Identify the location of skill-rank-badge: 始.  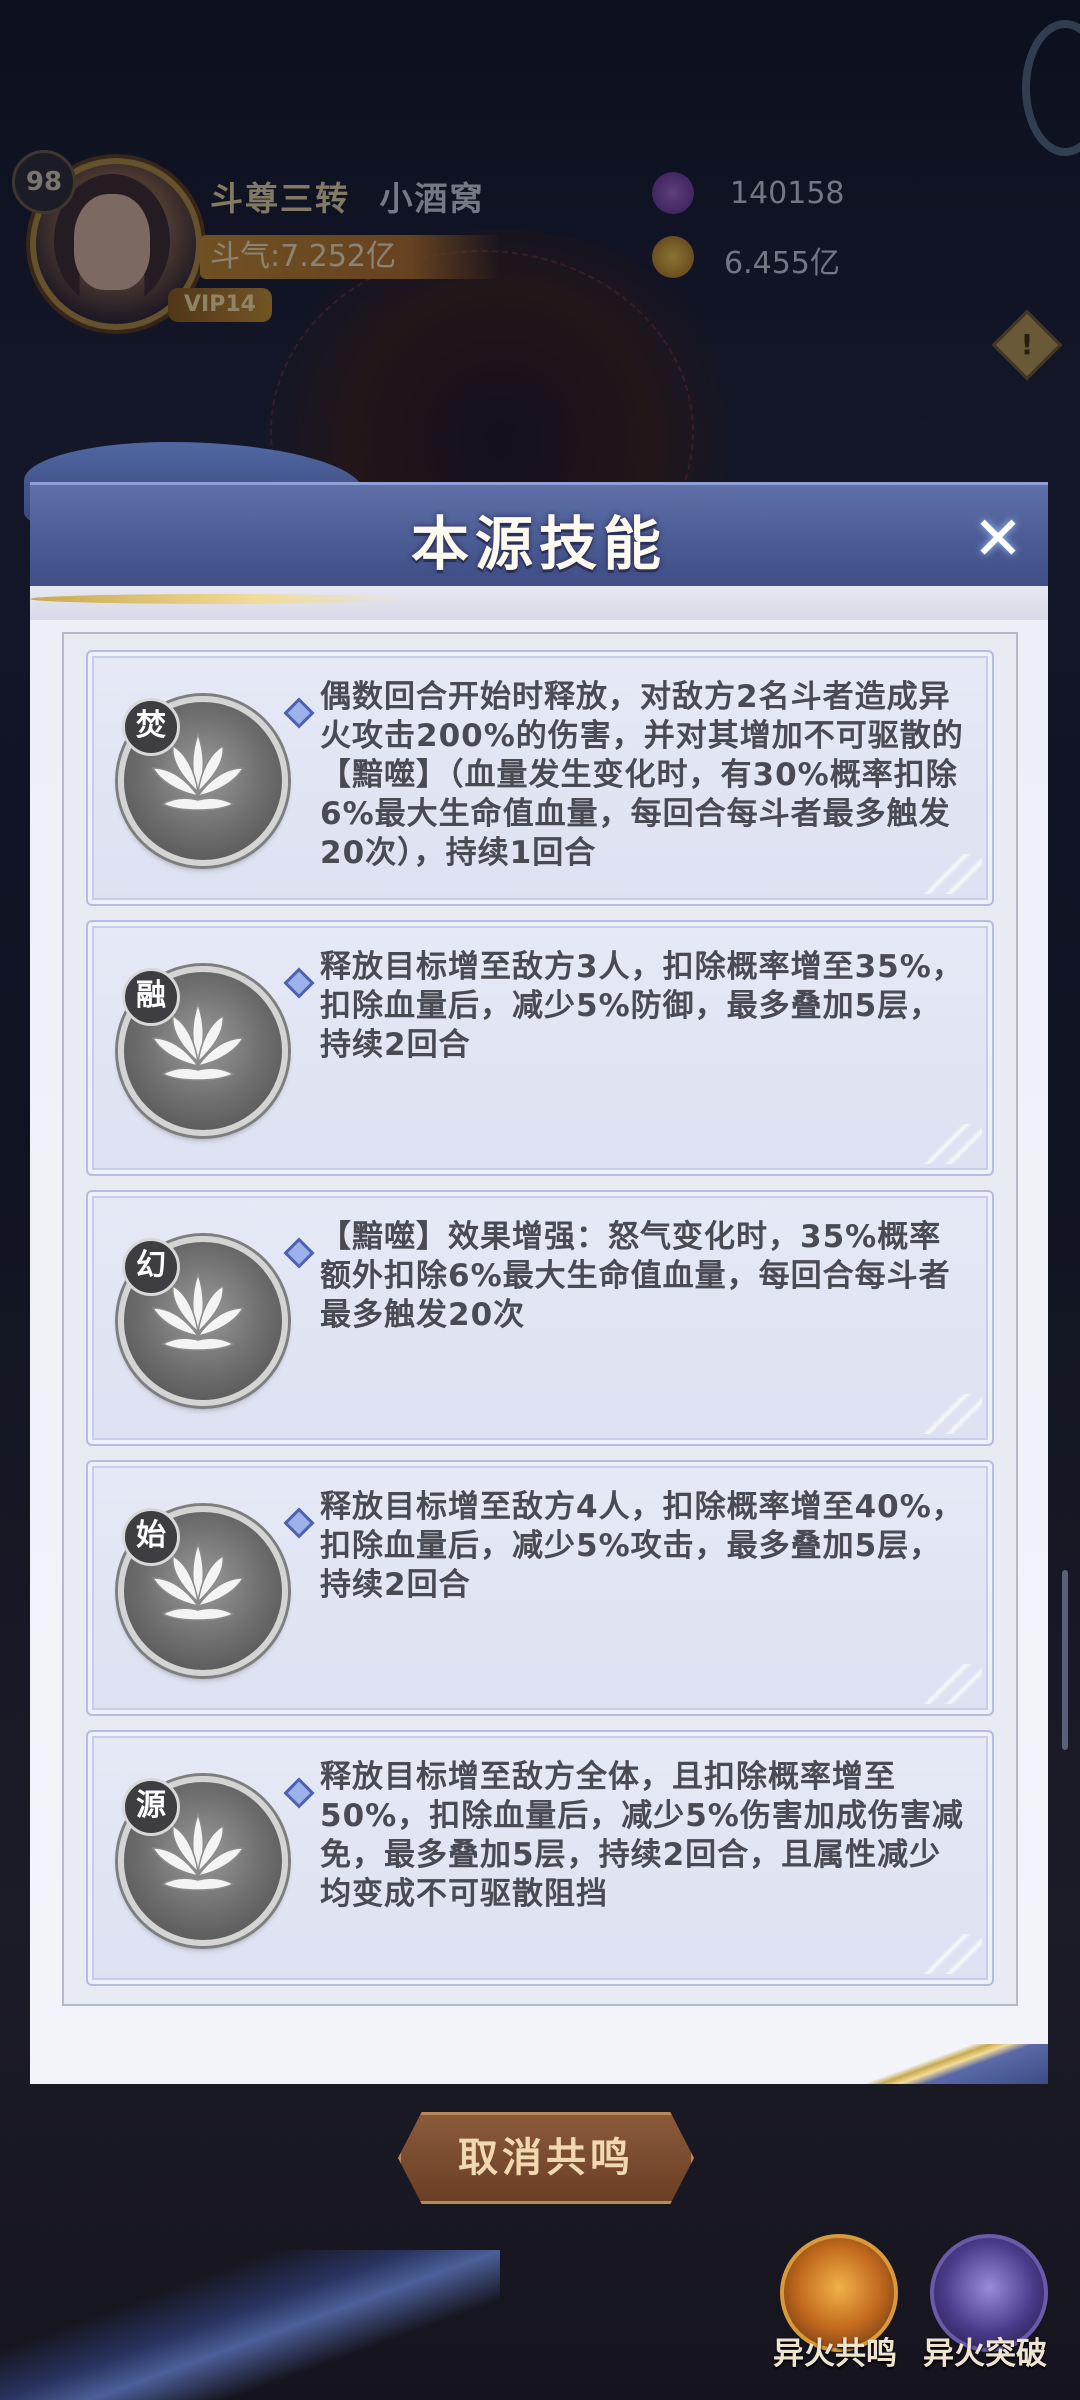
(151, 1537).